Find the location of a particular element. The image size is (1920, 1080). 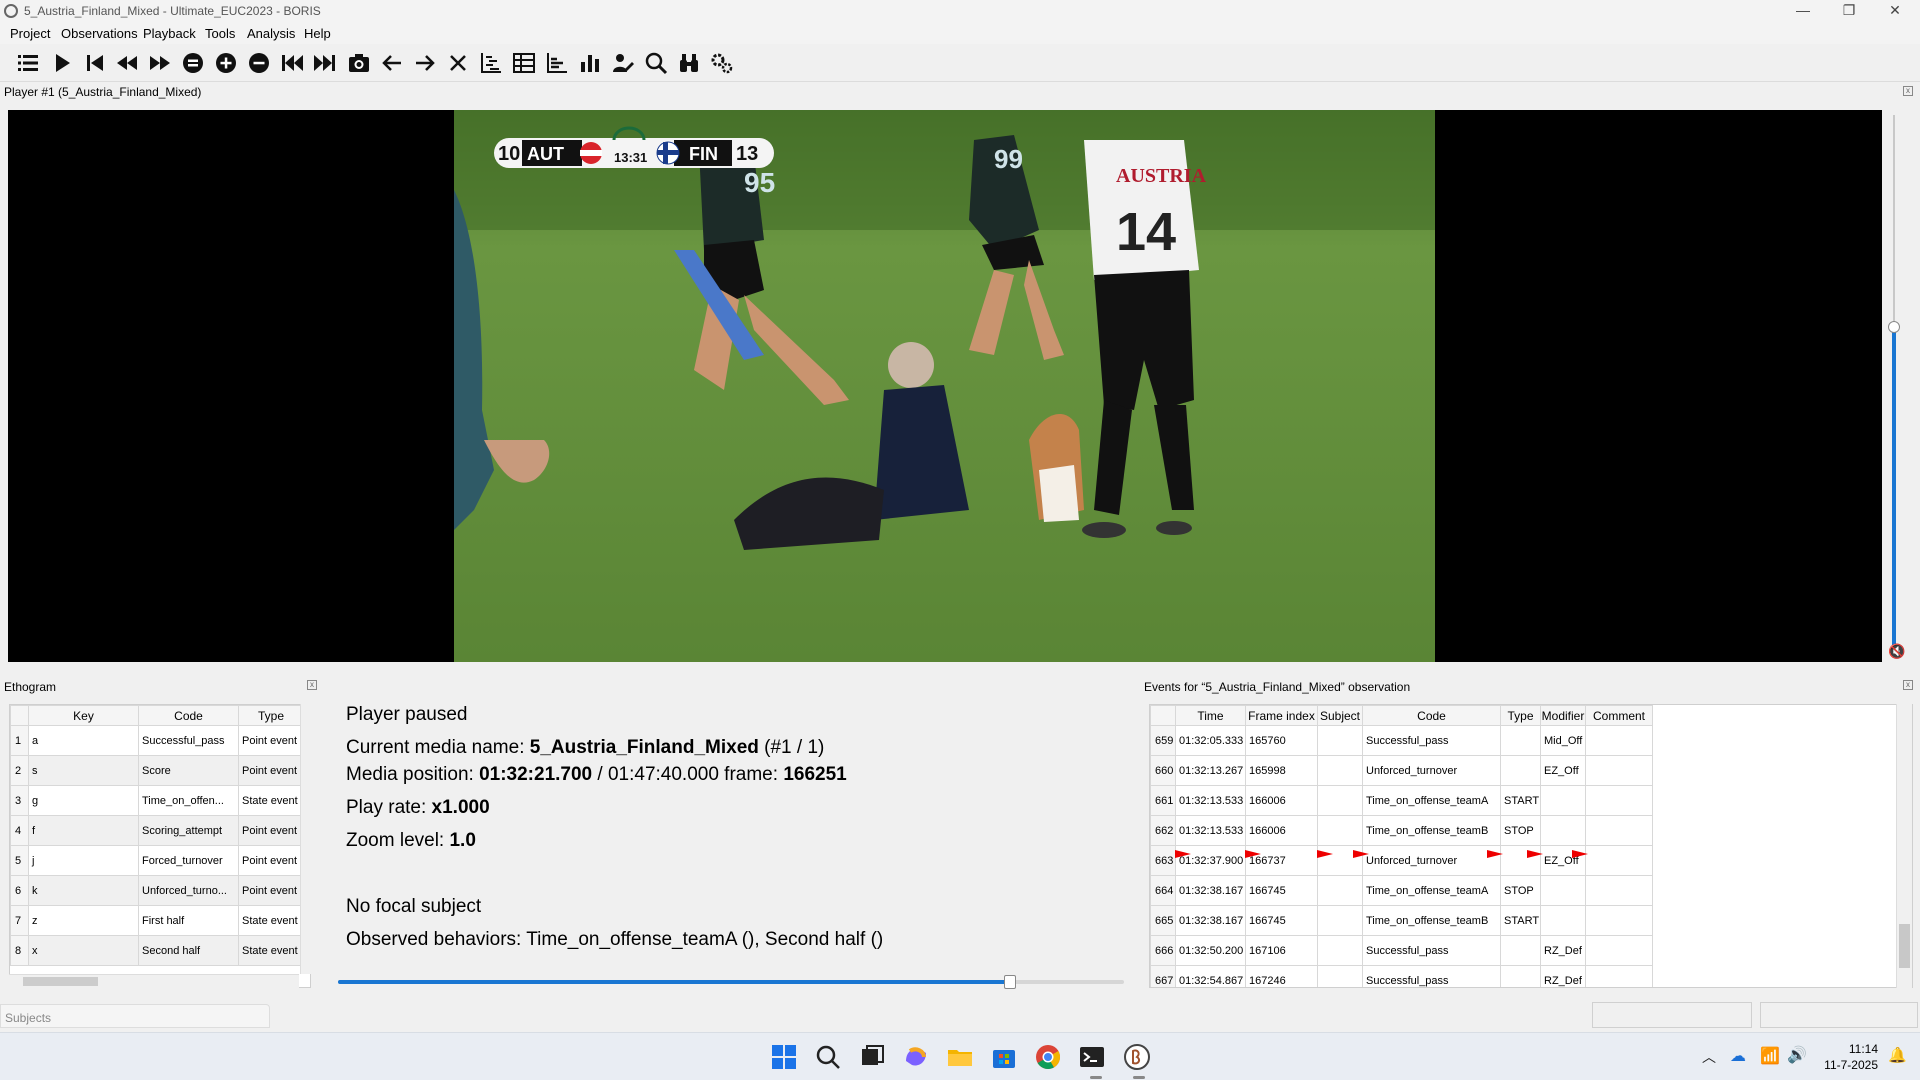

slow-down-icon is located at coordinates (259, 63).